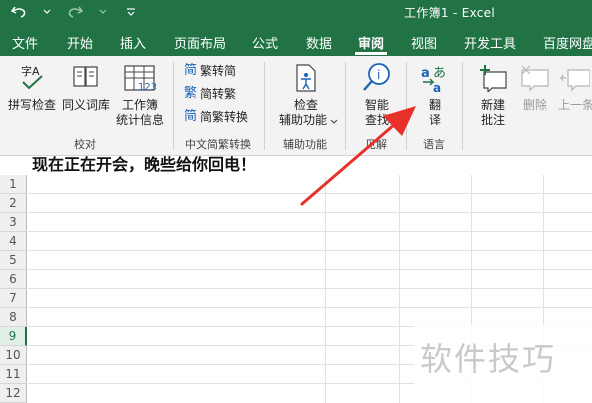 Image resolution: width=592 pixels, height=403 pixels. Describe the element at coordinates (488, 359) in the screenshot. I see `watermark-text: 软件技巧` at that location.